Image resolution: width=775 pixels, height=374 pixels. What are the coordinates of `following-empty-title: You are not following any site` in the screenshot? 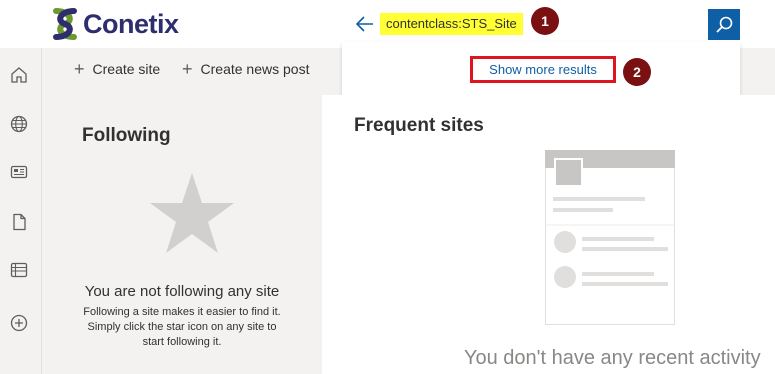 It's located at (182, 291).